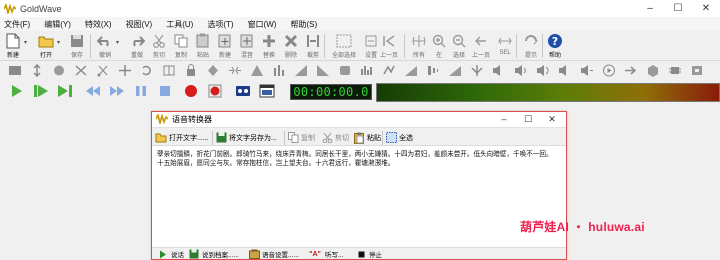 The height and width of the screenshot is (260, 720). I want to click on minimize-button: –, so click(650, 8).